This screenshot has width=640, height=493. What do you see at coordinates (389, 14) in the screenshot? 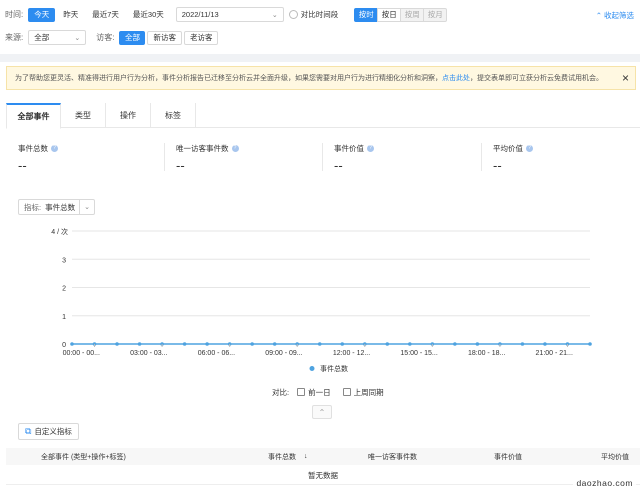
I see `granularity-day-button: 按日` at bounding box center [389, 14].